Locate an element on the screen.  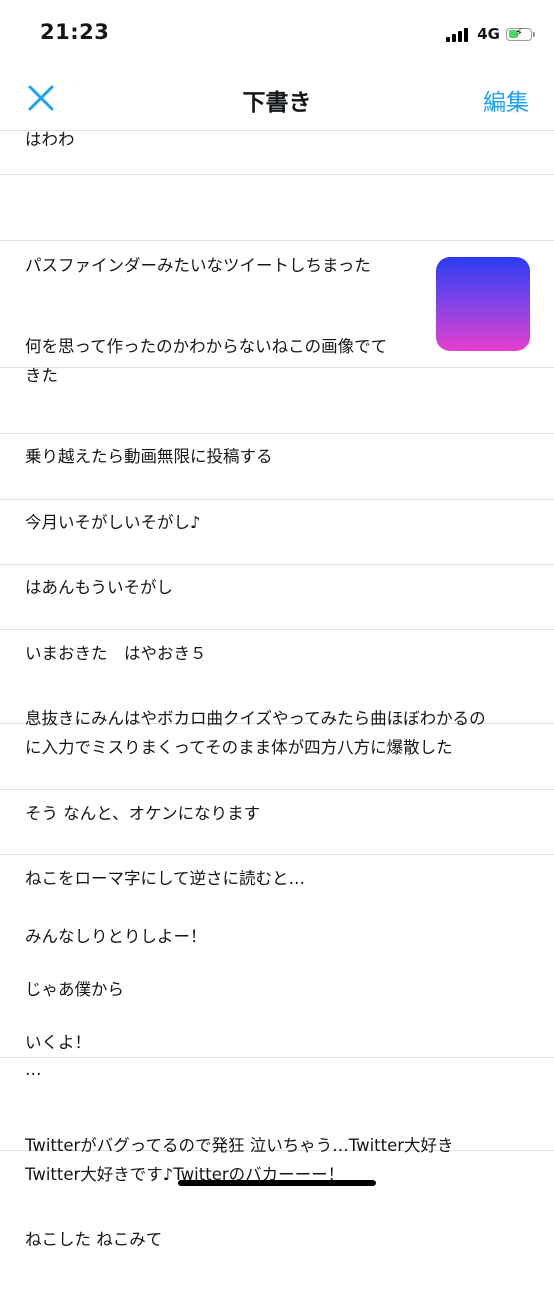
draft-item: 乗り越えたら動画無限に投稿する is located at coordinates (277, 417).